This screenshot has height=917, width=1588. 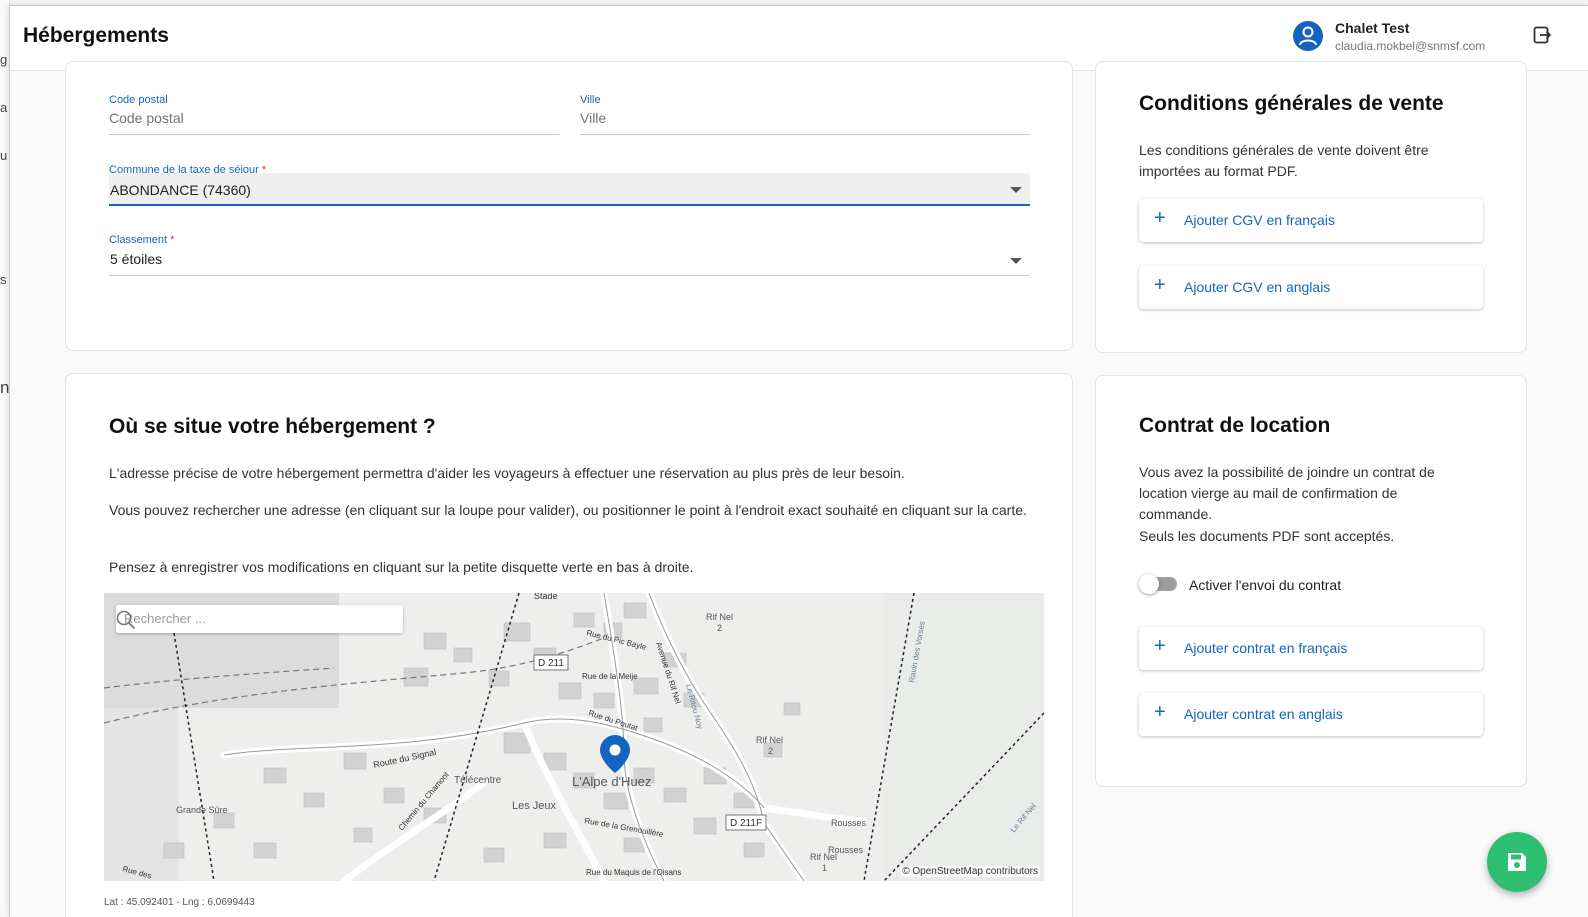 What do you see at coordinates (1235, 425) in the screenshot?
I see `contract-title: Contrat de location` at bounding box center [1235, 425].